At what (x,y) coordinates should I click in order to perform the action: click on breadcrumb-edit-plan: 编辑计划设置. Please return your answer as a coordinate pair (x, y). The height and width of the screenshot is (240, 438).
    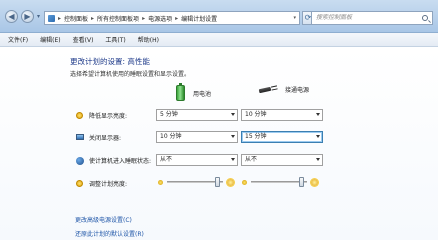
    Looking at the image, I should click on (199, 18).